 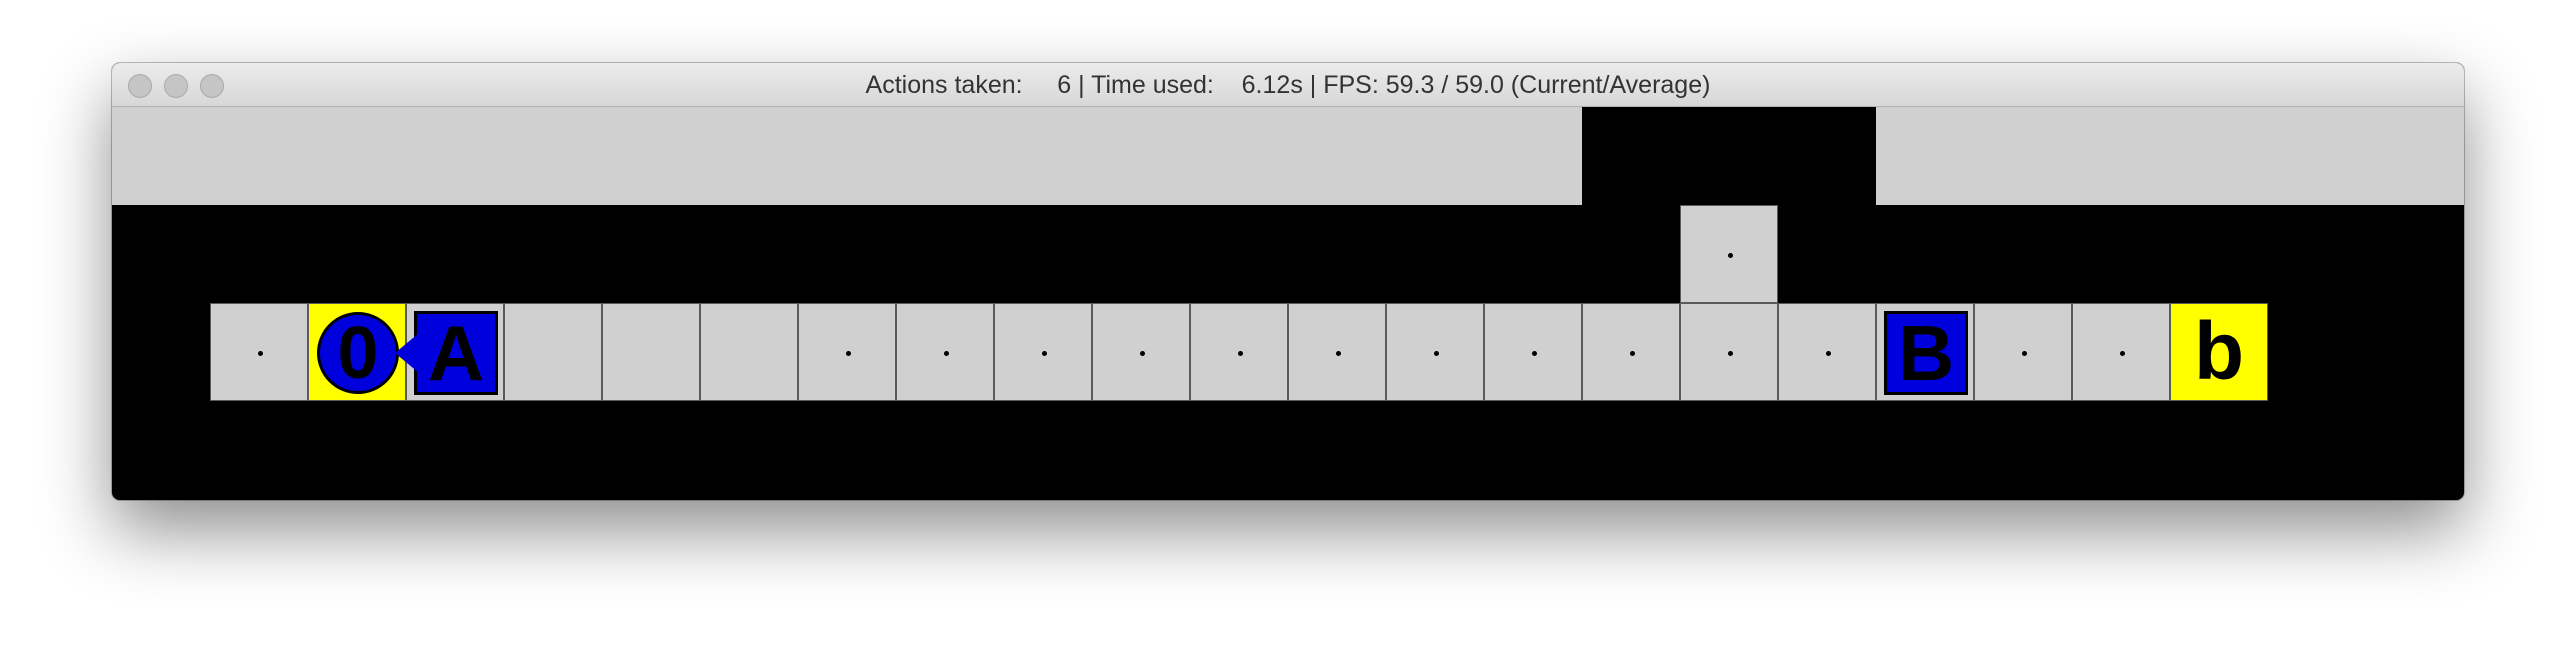 I want to click on goal-letter: b, so click(x=2219, y=351).